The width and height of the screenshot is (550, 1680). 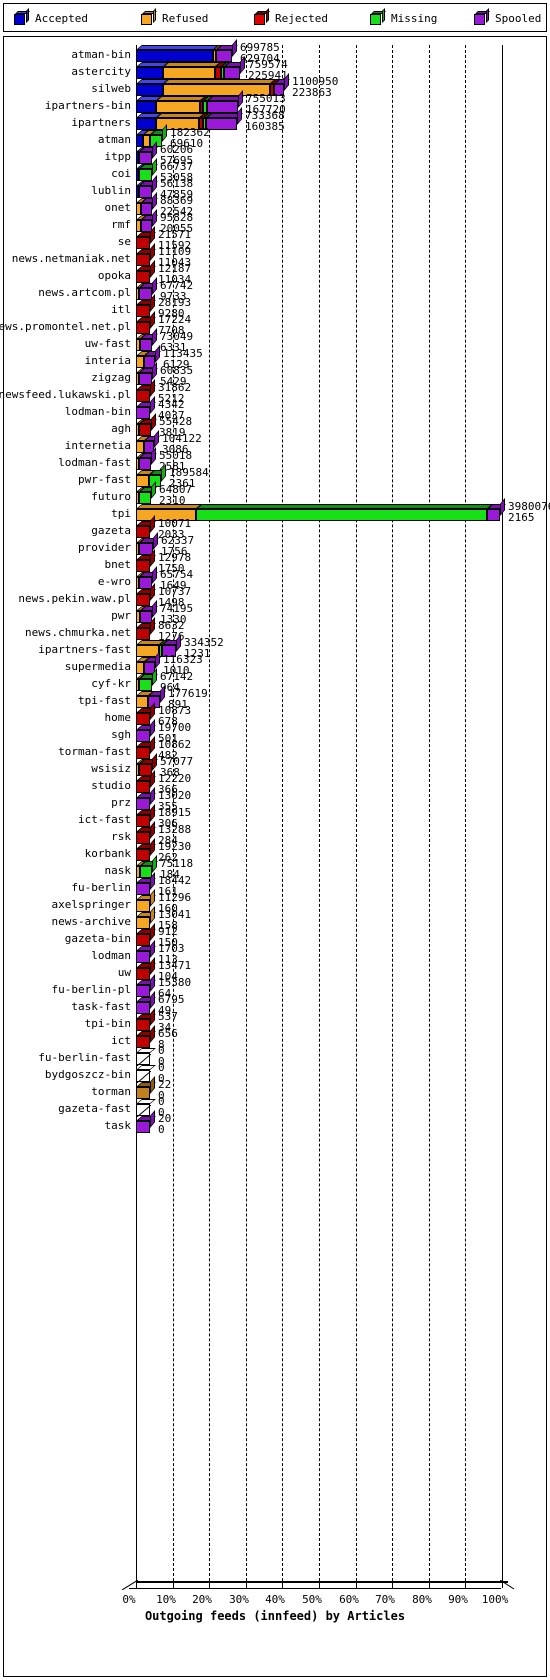 I want to click on row-label: news.pekin.waw.pl, so click(x=74, y=598).